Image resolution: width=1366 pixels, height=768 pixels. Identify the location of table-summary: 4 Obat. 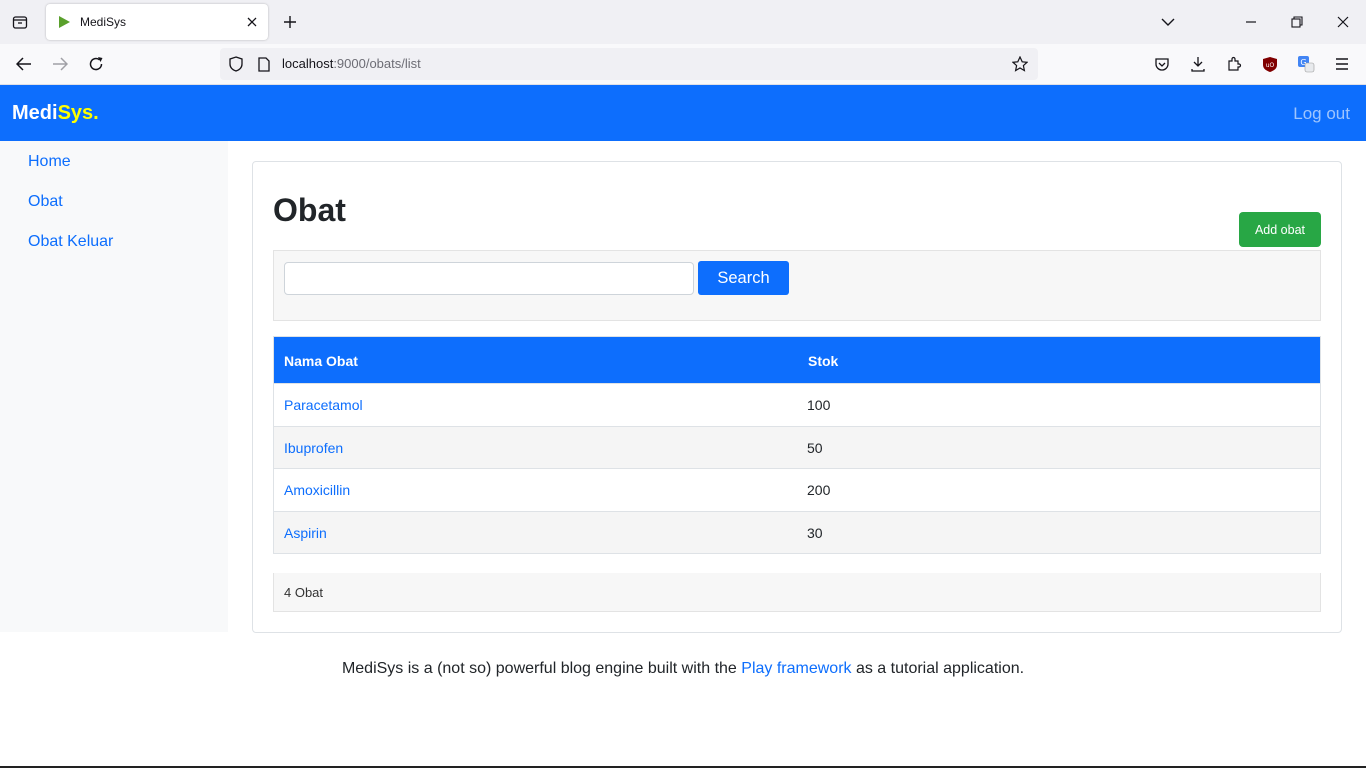
(797, 592).